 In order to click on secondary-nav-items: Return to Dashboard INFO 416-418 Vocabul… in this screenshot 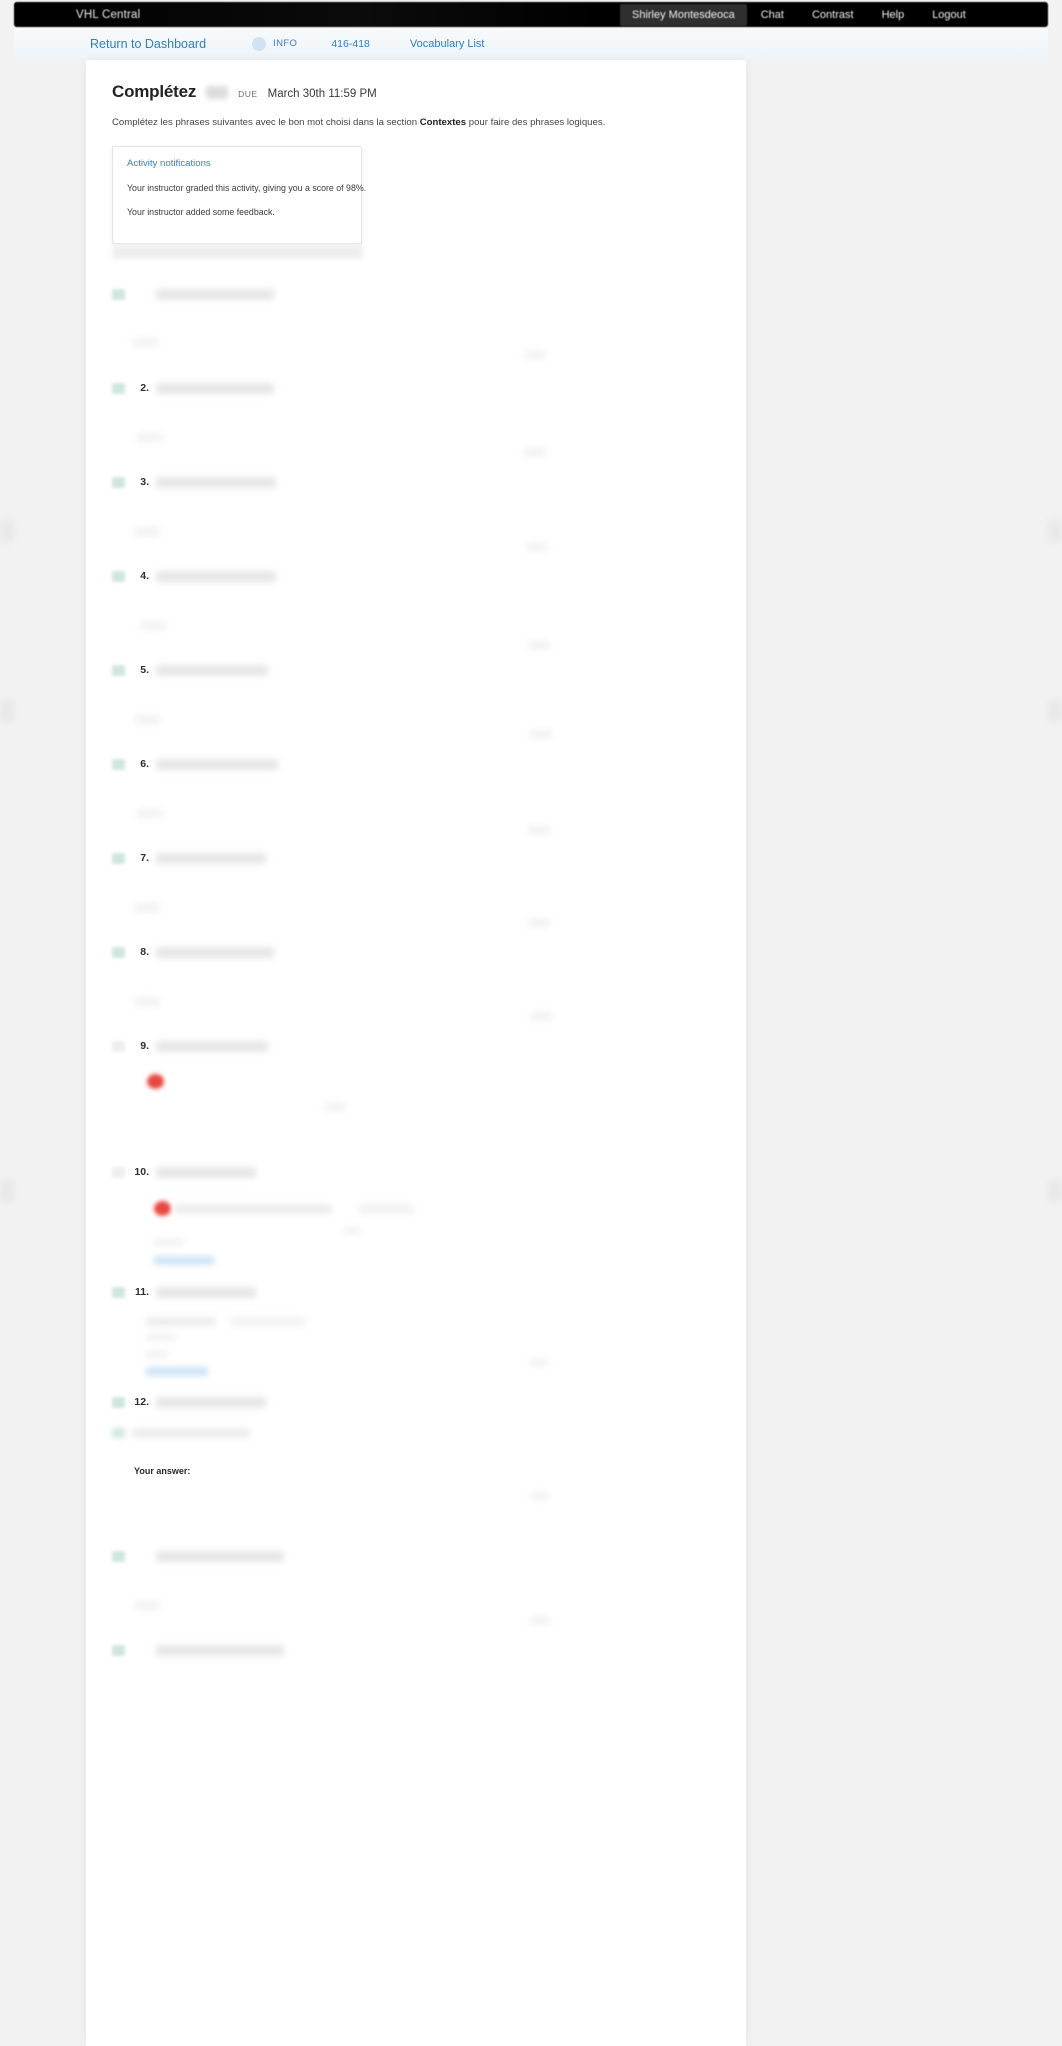, I will do `click(287, 43)`.